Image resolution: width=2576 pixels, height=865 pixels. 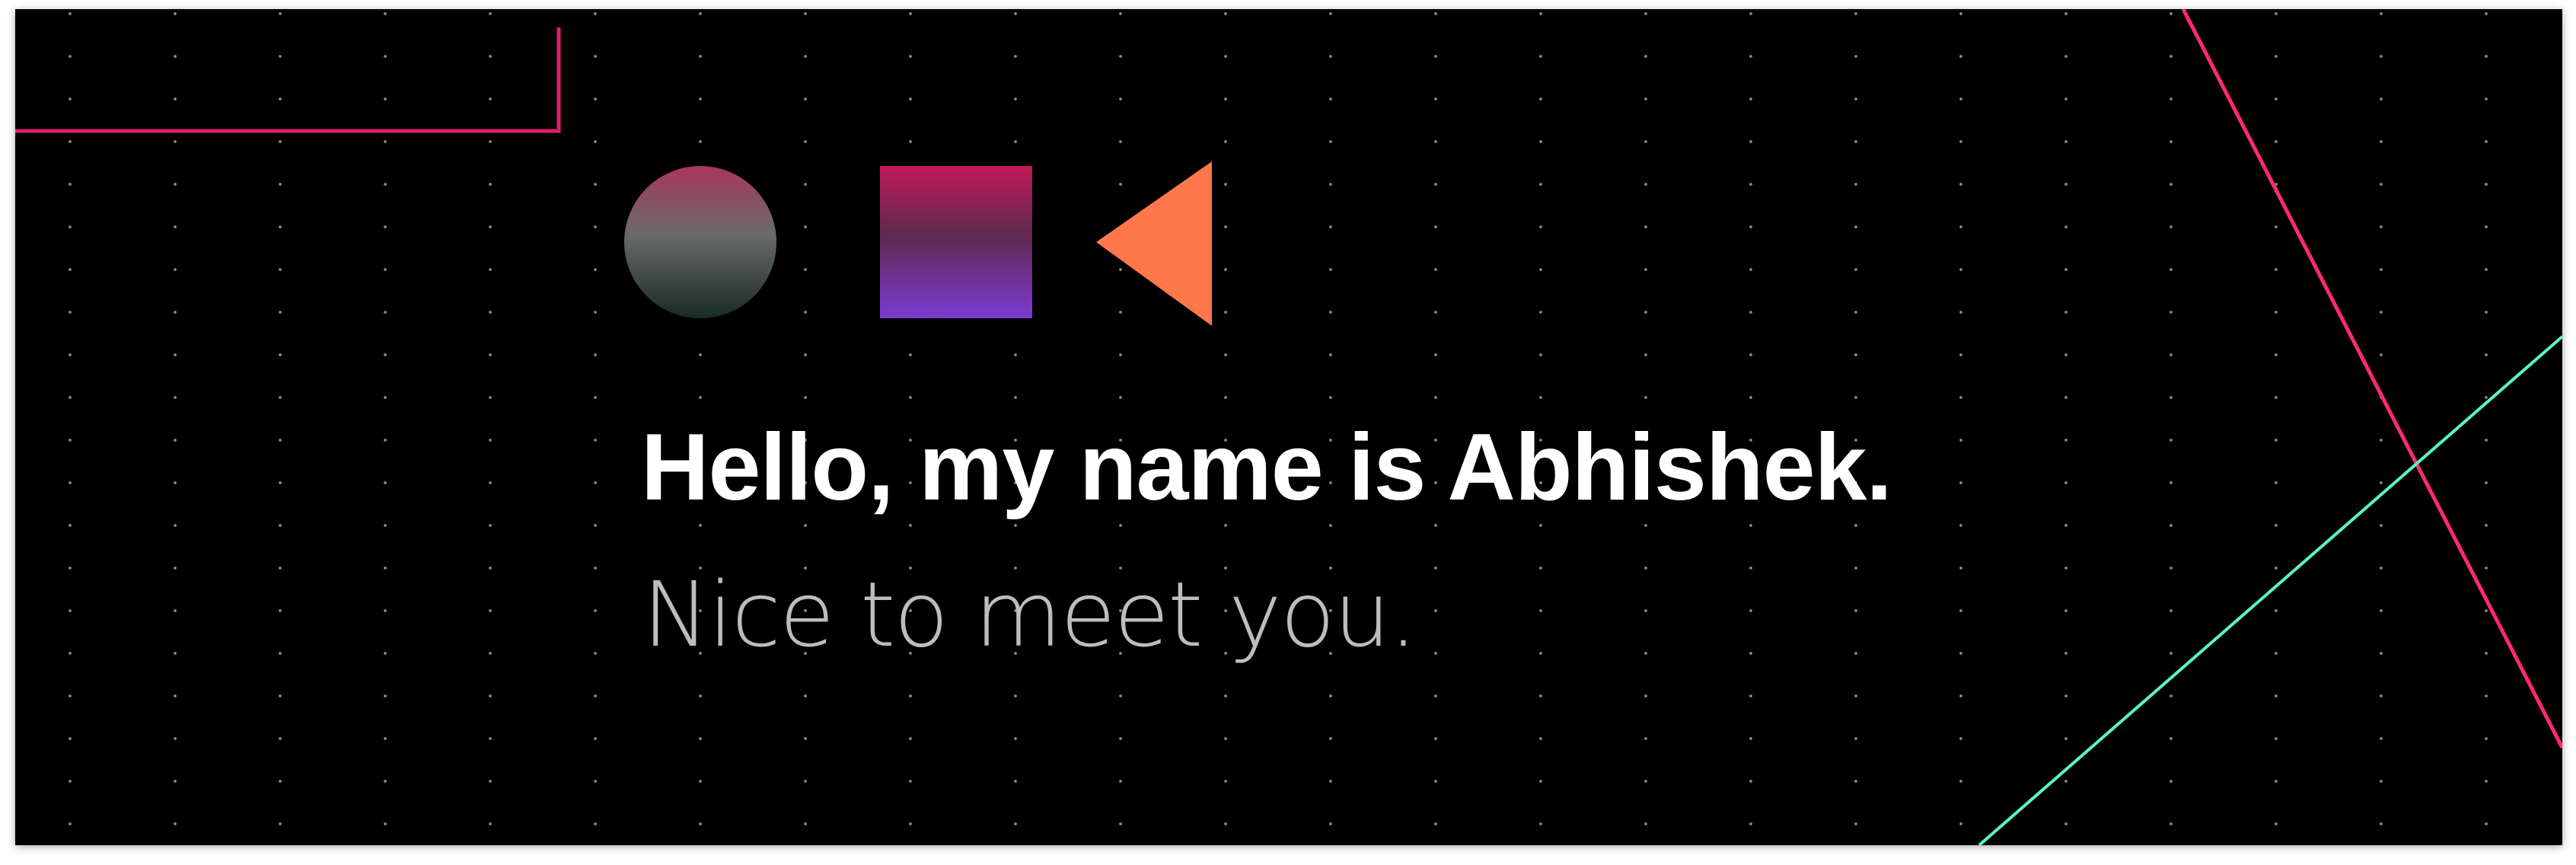 I want to click on page-subtitle: Nice to meet you., so click(x=1029, y=614).